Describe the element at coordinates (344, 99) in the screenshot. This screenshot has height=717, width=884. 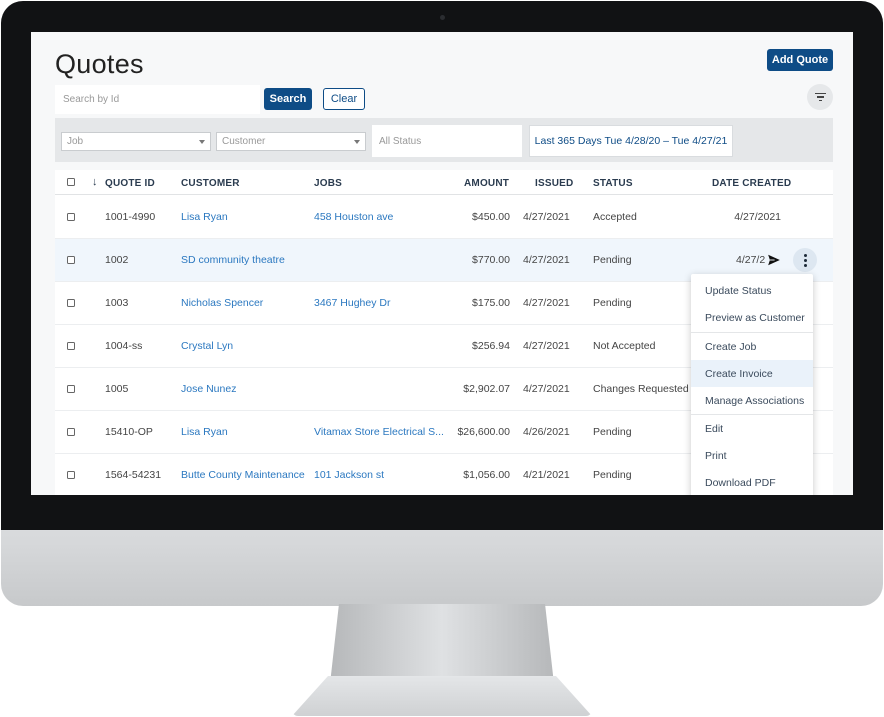
I see `clear-button: Clear` at that location.